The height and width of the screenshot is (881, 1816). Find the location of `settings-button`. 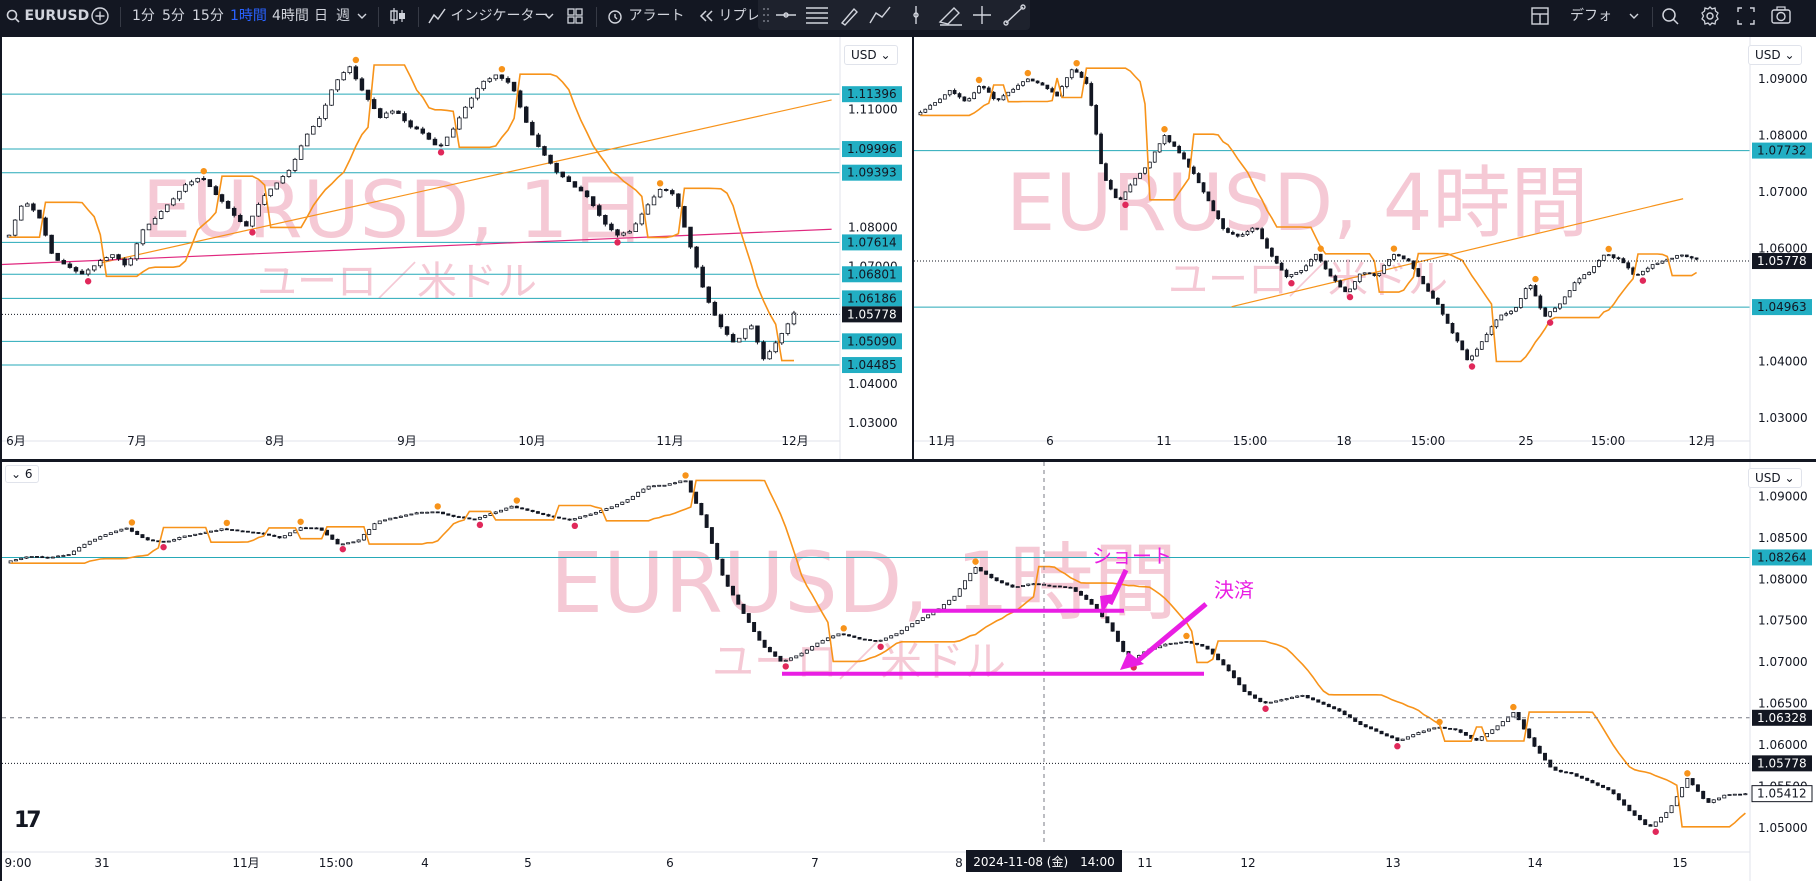

settings-button is located at coordinates (1710, 17).